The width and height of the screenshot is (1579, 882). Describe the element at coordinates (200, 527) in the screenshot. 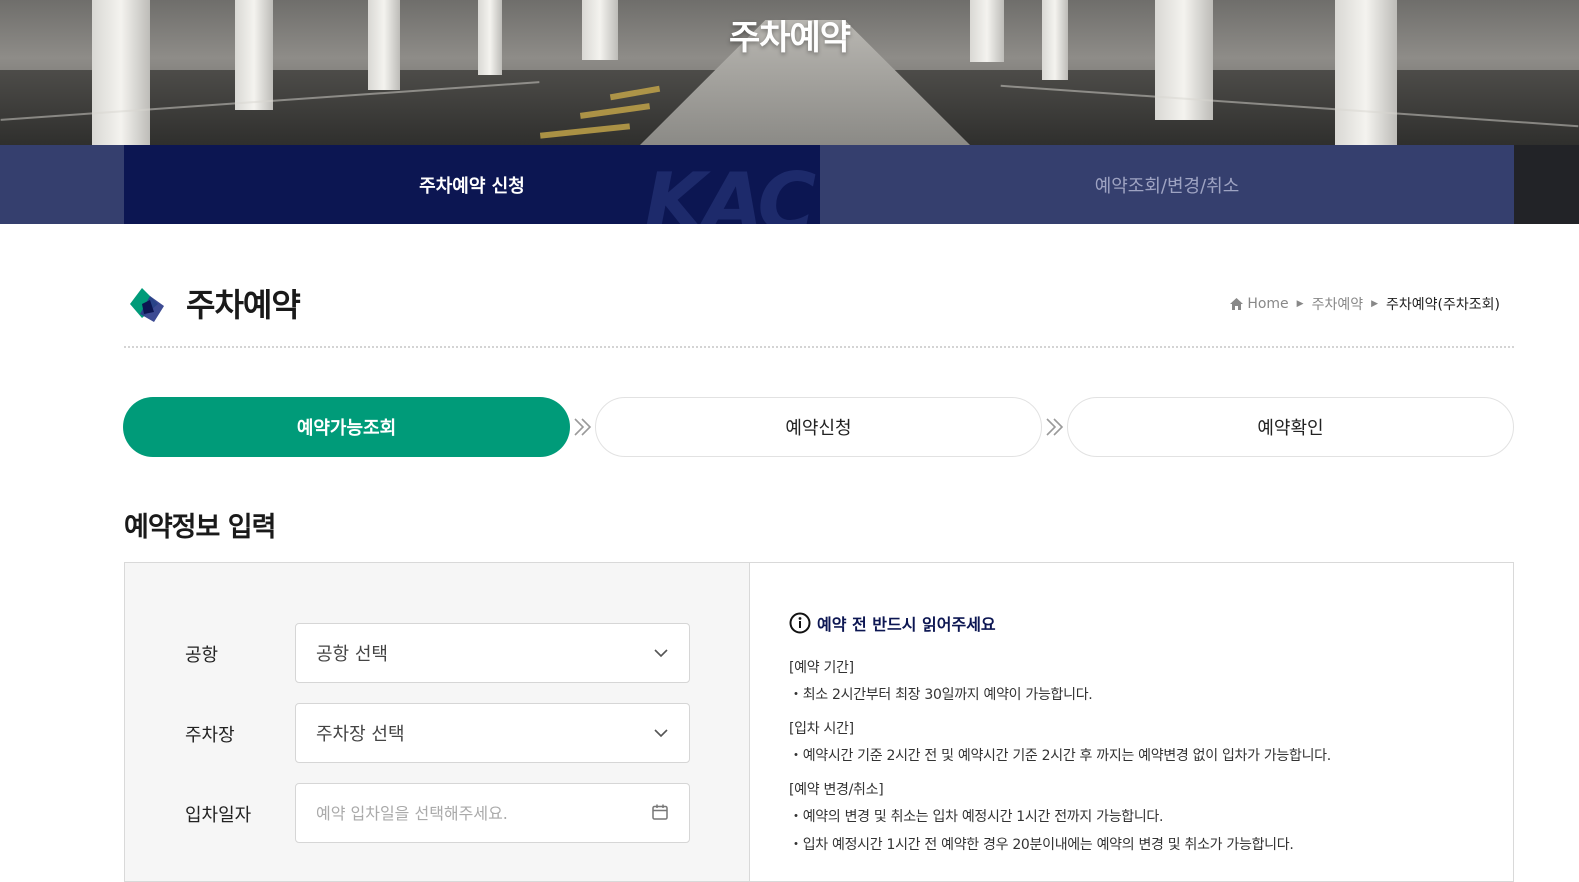

I see `section-title: 예약정보 입력` at that location.